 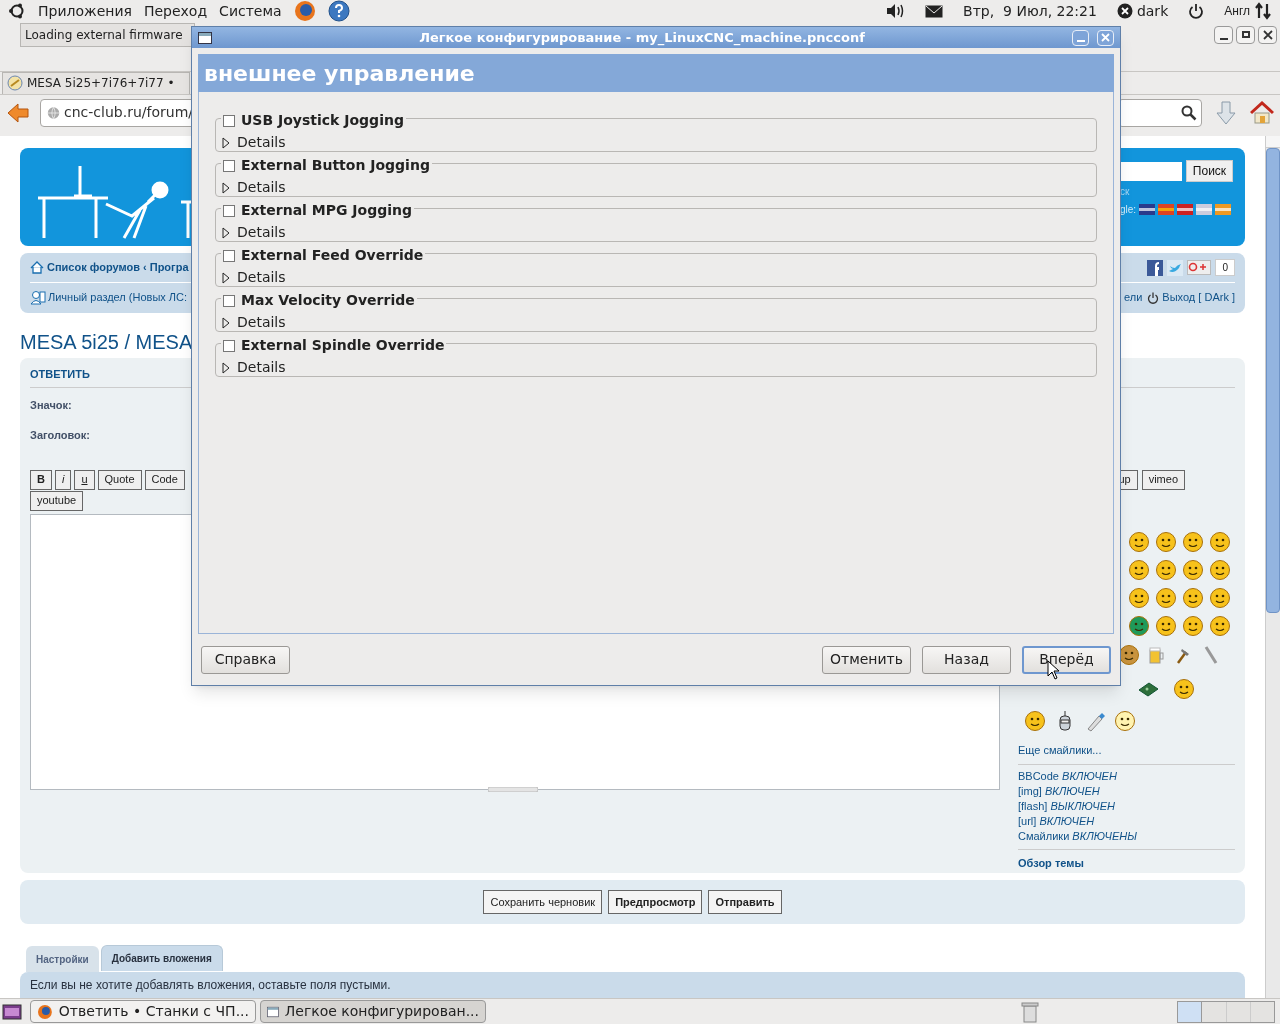 I want to click on maximize-button, so click(x=1245, y=34).